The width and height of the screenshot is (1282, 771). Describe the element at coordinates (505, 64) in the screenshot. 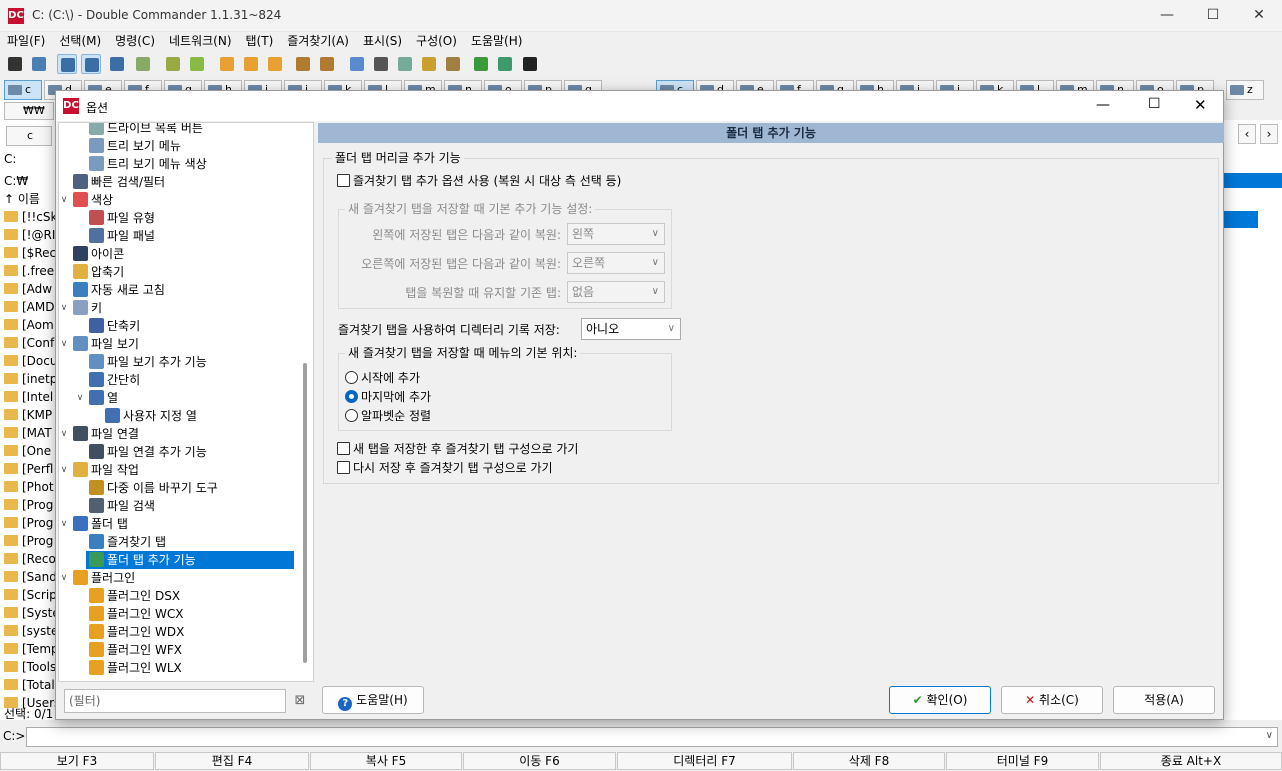

I see `note-button` at that location.